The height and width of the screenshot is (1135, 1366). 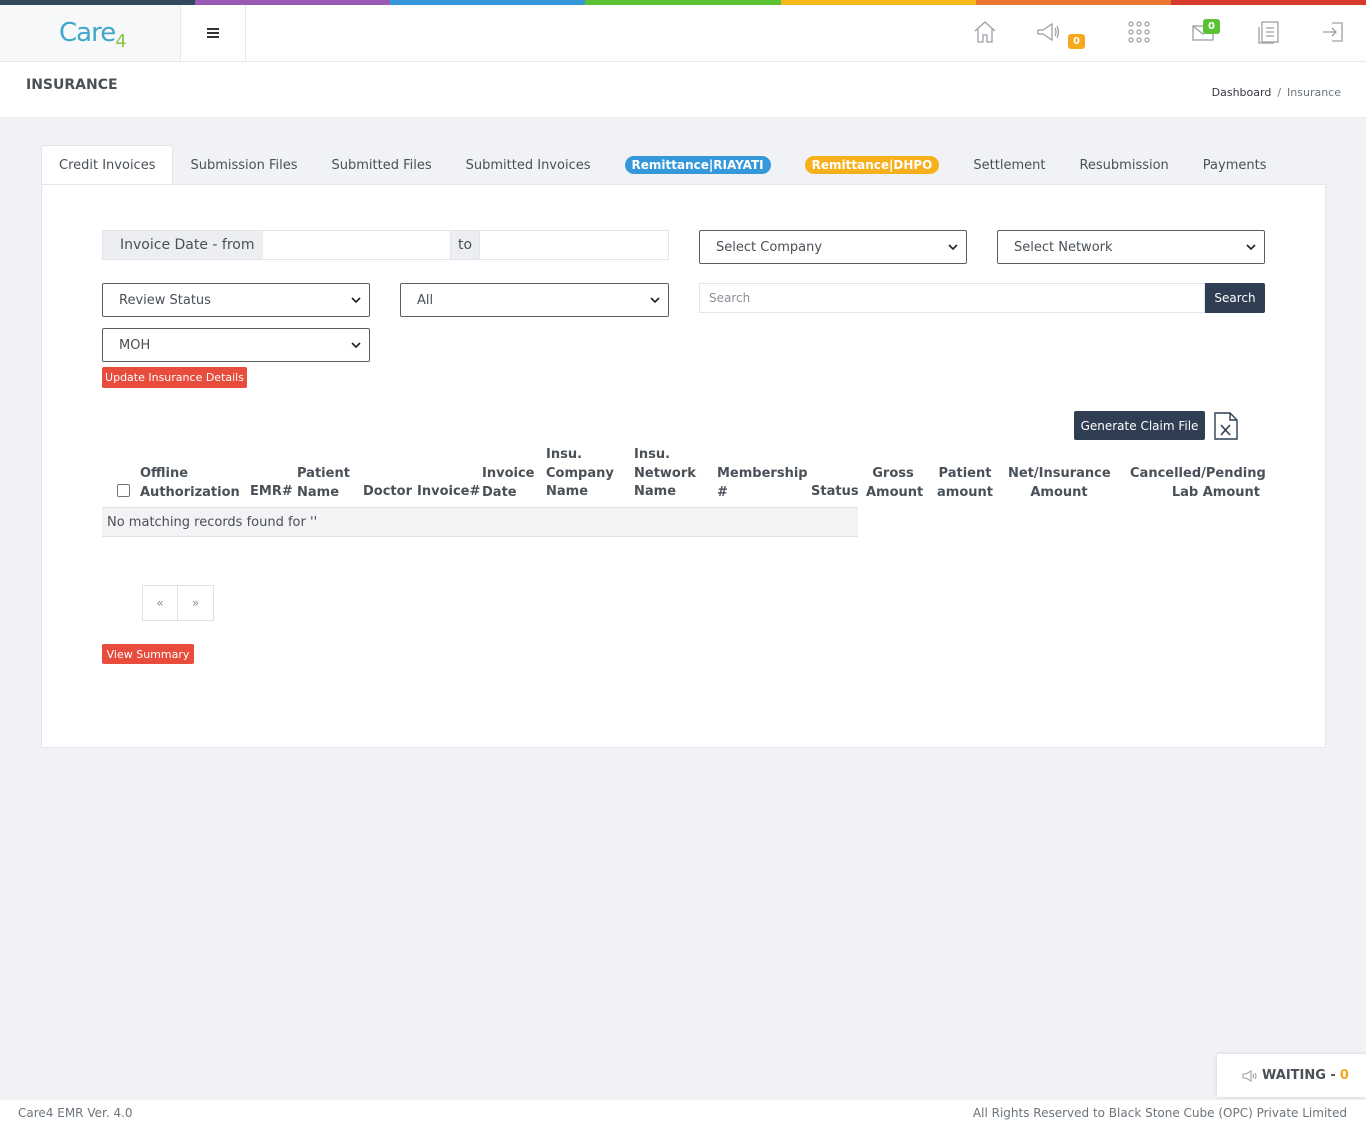 I want to click on pagination-next-button: », so click(x=196, y=603).